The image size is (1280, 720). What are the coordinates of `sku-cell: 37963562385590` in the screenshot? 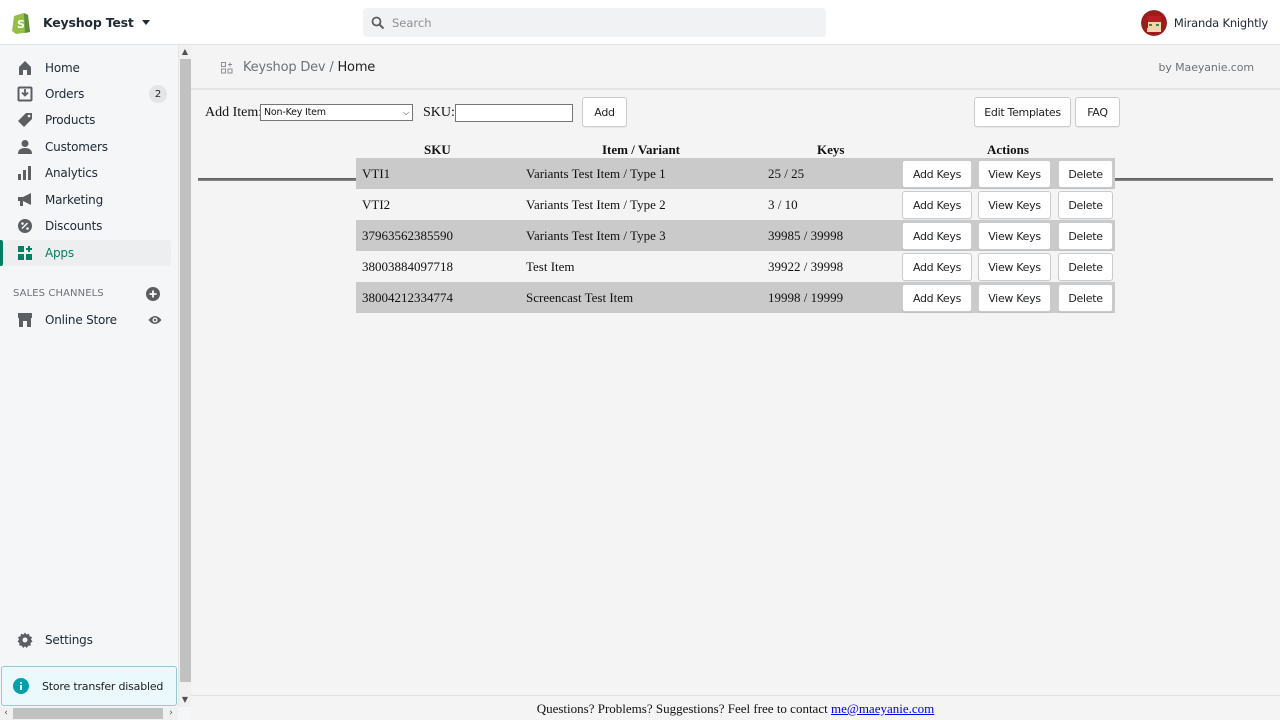 It's located at (407, 235).